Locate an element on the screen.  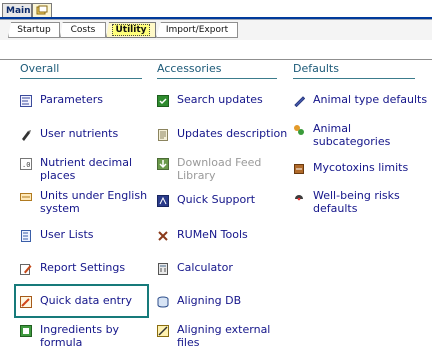
tab-utility-label: Utility is located at coordinates (131, 30).